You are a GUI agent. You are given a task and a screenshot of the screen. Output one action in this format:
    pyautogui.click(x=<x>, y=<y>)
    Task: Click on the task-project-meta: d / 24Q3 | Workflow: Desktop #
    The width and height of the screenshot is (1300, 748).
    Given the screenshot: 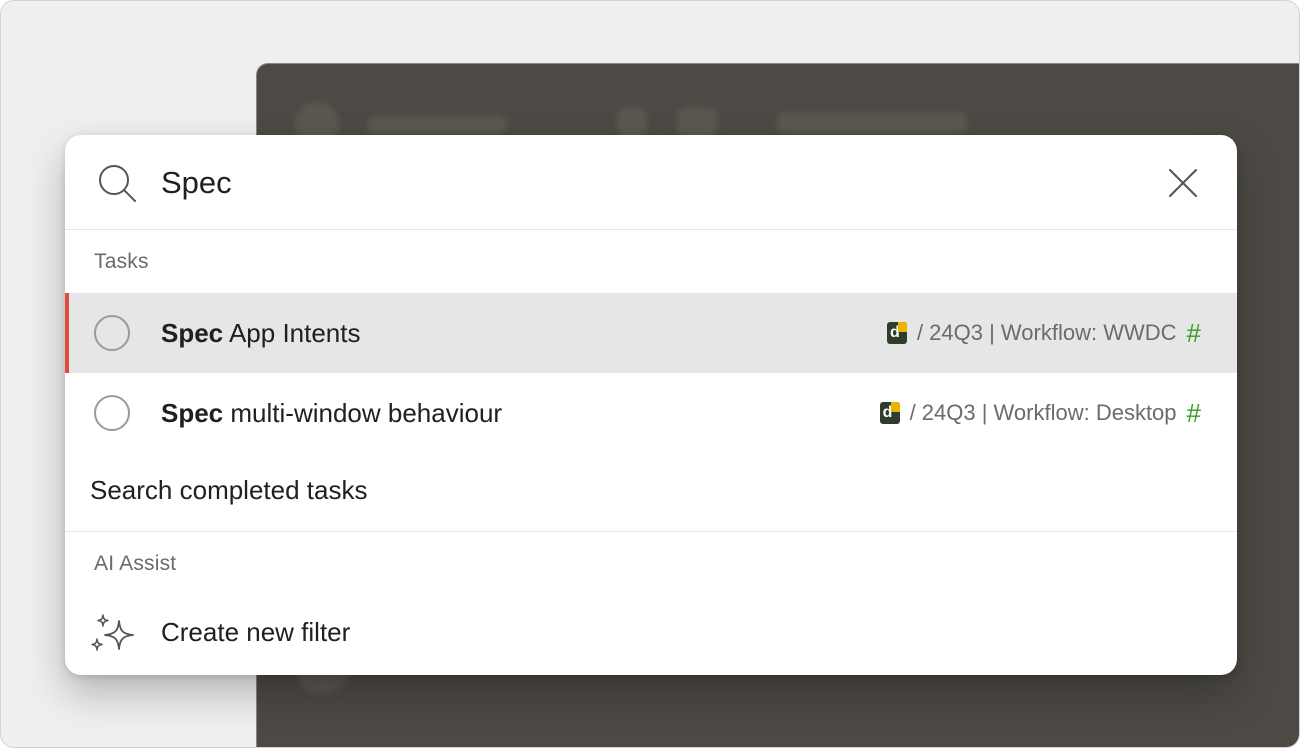 What is the action you would take?
    pyautogui.click(x=1040, y=413)
    